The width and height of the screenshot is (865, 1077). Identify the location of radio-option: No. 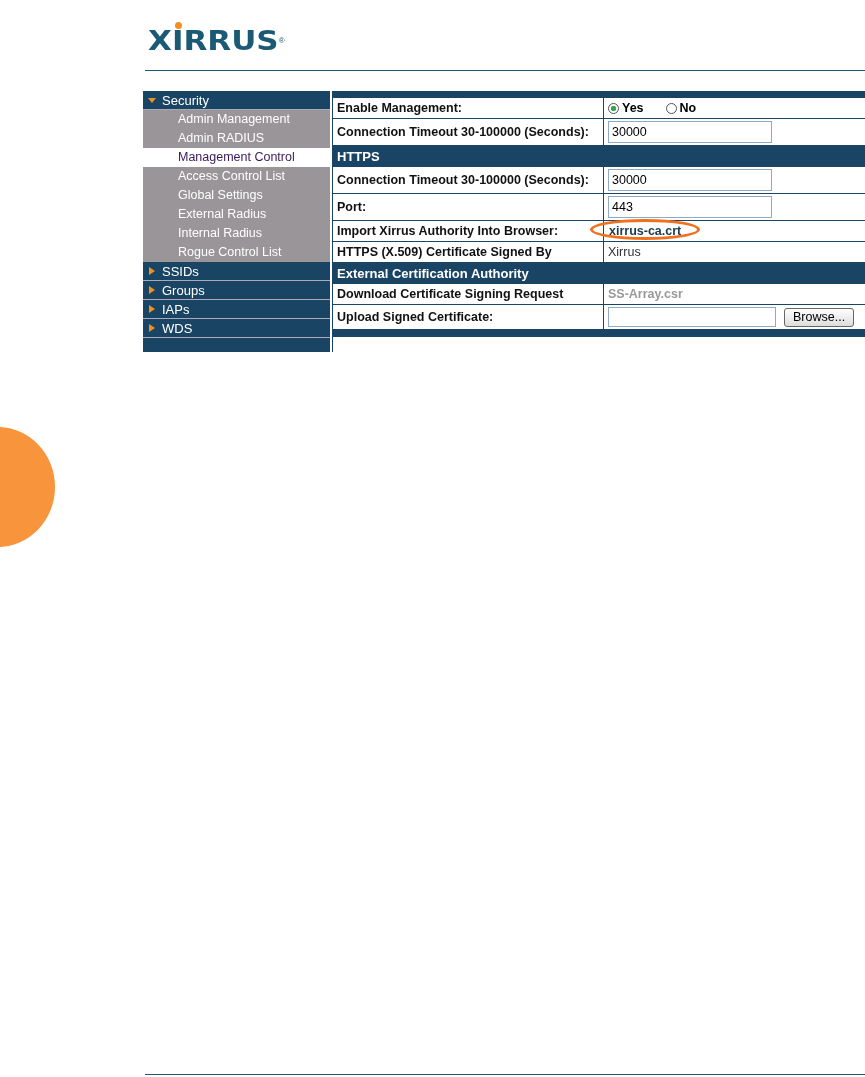
(681, 108).